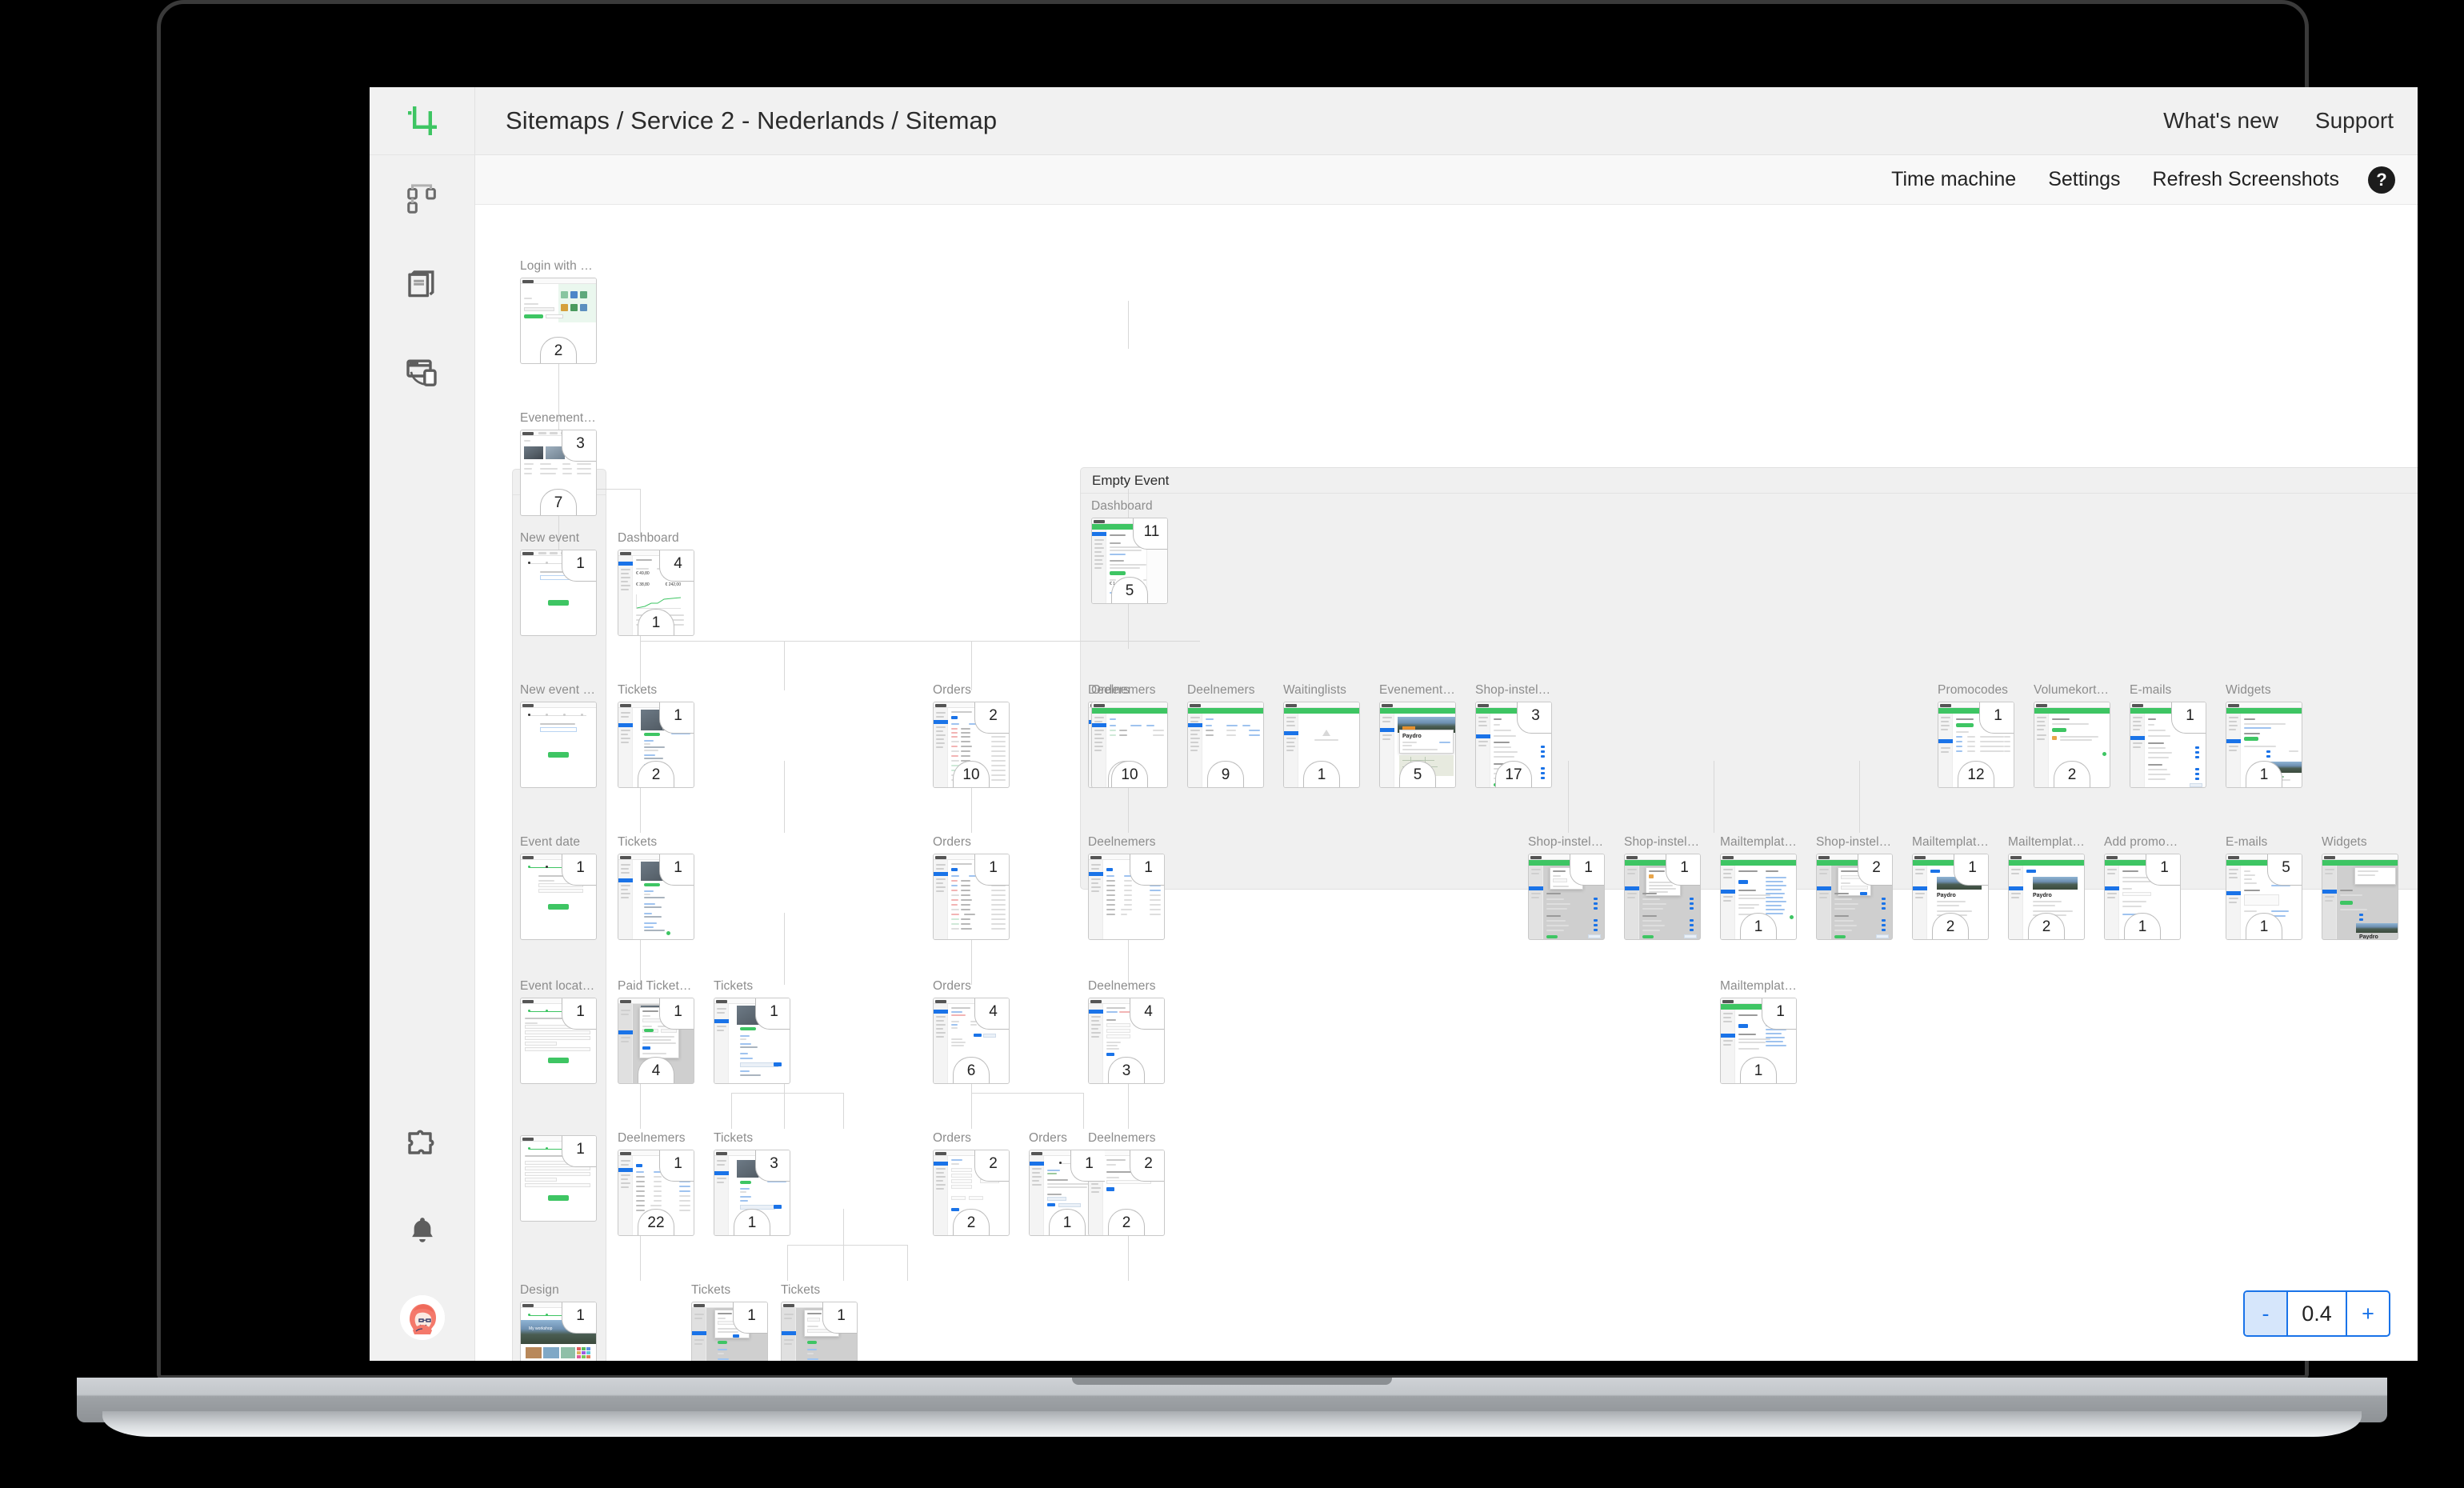  Describe the element at coordinates (752, 1193) in the screenshot. I see `node-card: 3 1` at that location.